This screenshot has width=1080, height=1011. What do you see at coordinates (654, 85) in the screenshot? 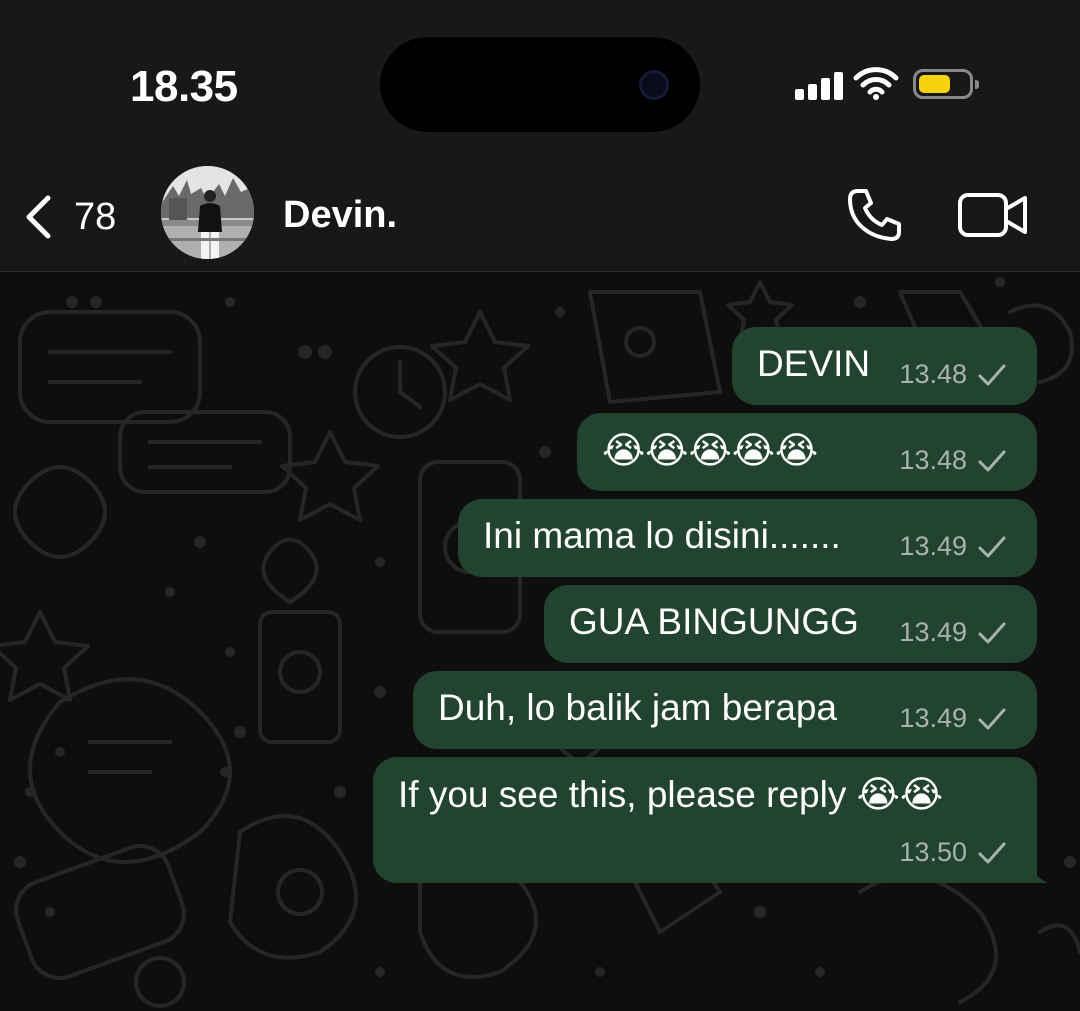
I see `front-camera` at bounding box center [654, 85].